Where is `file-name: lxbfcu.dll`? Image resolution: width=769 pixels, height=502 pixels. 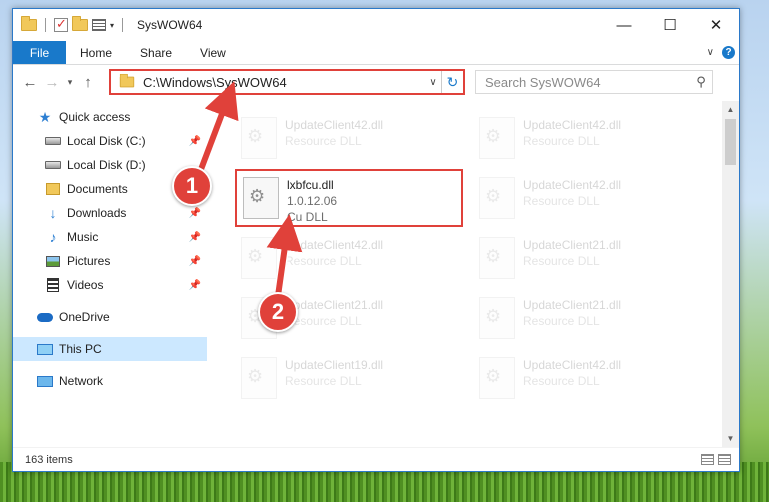 file-name: lxbfcu.dll is located at coordinates (310, 185).